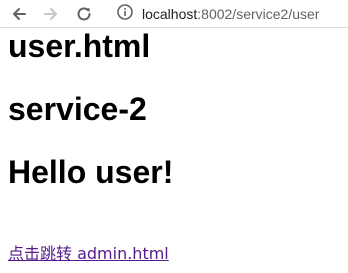  I want to click on admin-page-link: 点击跳转 admin.html, so click(88, 254).